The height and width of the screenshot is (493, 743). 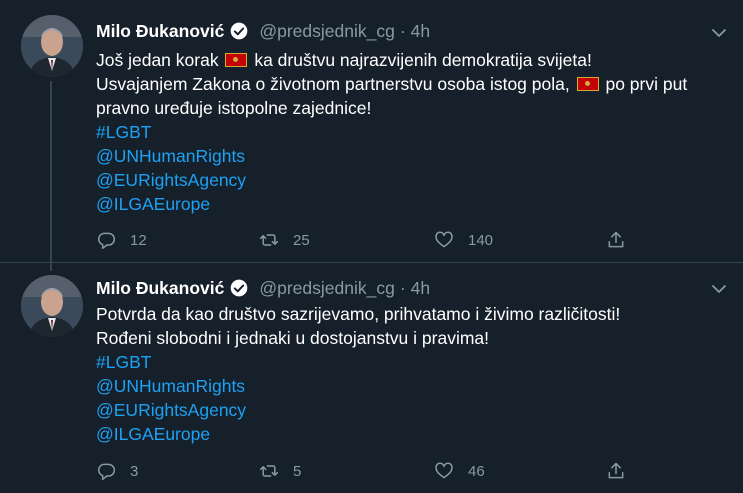 I want to click on retweet-button: 25, so click(x=284, y=240).